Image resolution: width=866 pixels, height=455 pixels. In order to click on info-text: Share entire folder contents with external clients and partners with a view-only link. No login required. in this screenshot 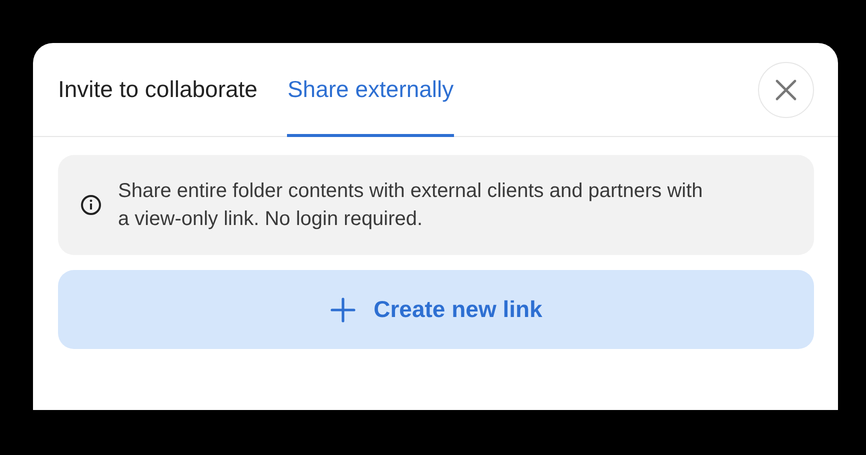, I will do `click(411, 205)`.